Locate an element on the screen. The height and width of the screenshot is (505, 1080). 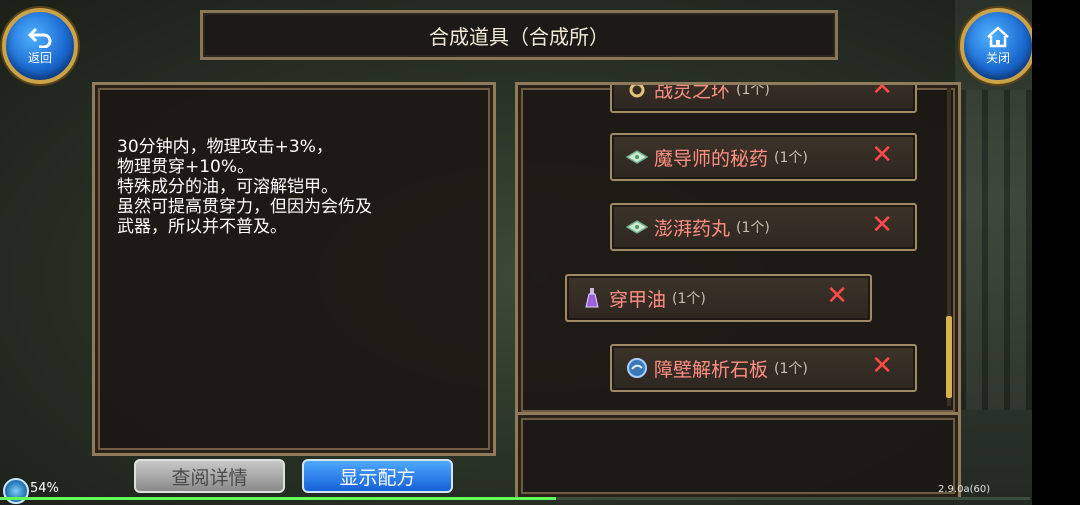
recipe-item: 穿甲油 (1个) ✕ is located at coordinates (718, 298).